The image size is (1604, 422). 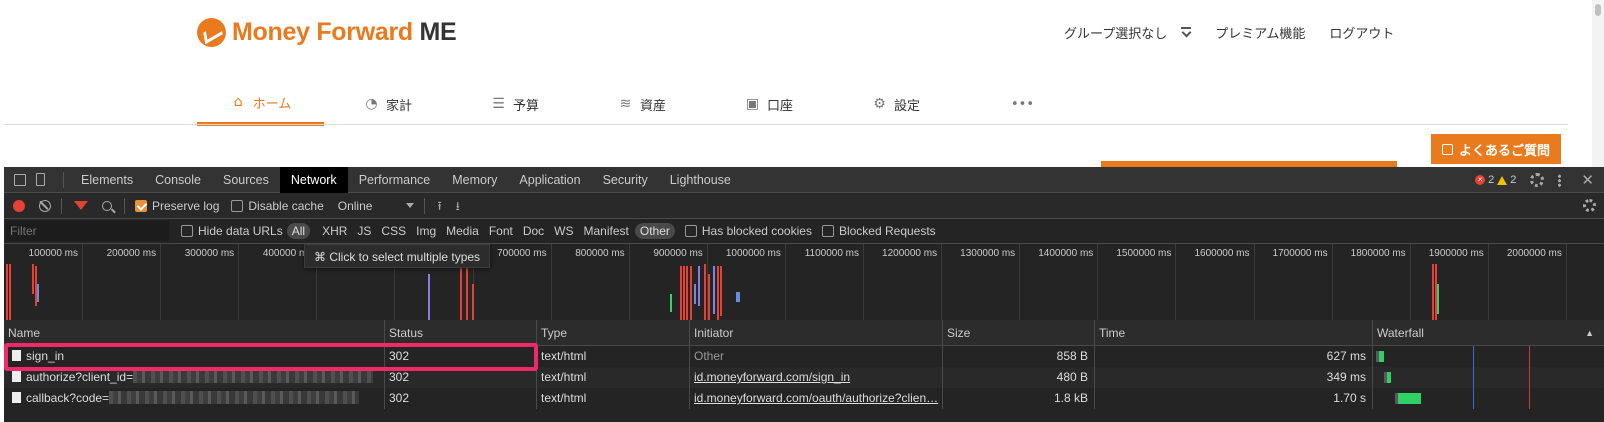 What do you see at coordinates (752, 103) in the screenshot?
I see `account-icon: ▣` at bounding box center [752, 103].